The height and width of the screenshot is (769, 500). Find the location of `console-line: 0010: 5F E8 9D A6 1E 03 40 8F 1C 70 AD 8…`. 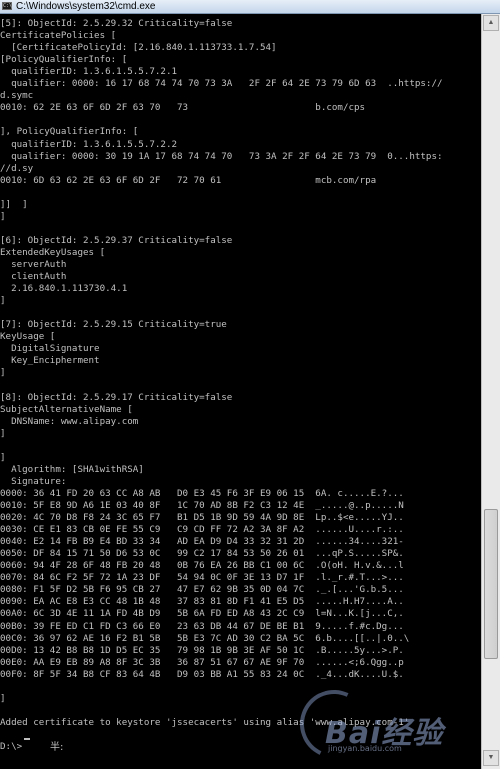

console-line: 0010: 5F E8 9D A6 1E 03 40 8F 1C 70 AD 8… is located at coordinates (202, 505).